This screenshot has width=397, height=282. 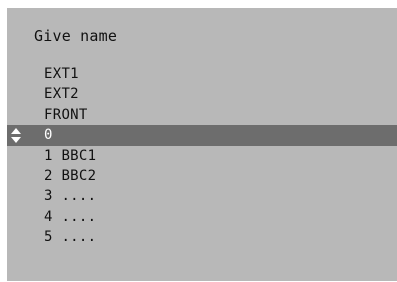 I want to click on list-item-label: EXT1, so click(x=61, y=74).